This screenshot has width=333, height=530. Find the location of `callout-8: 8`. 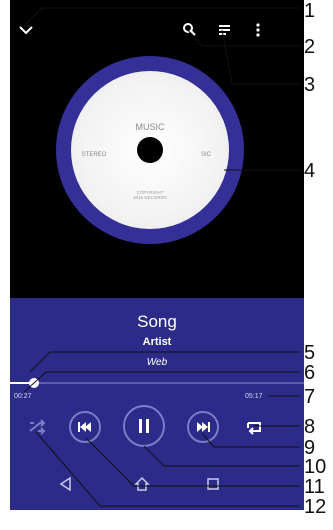

callout-8: 8 is located at coordinates (310, 427).